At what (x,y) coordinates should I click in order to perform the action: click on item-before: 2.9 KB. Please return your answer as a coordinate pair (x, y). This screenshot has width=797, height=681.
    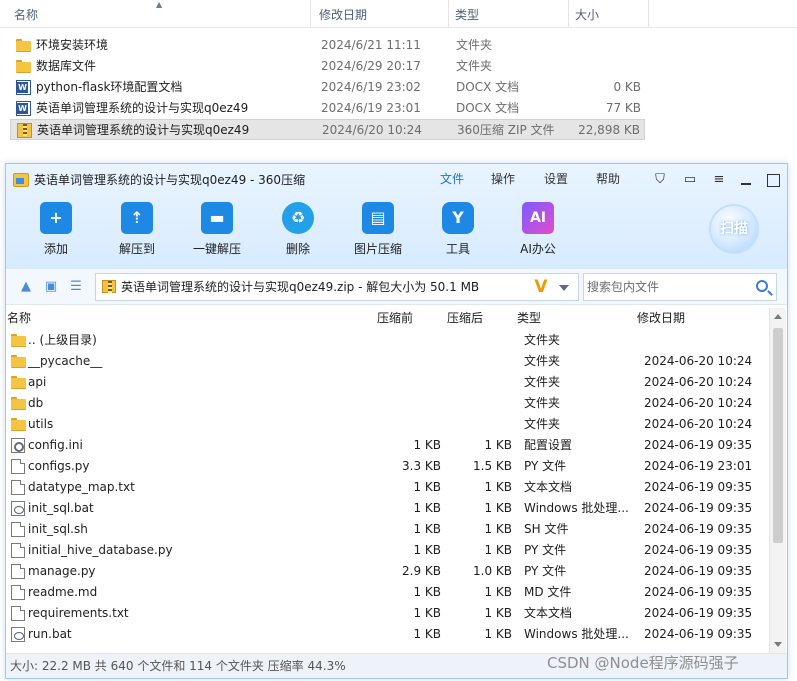
    Looking at the image, I should click on (421, 571).